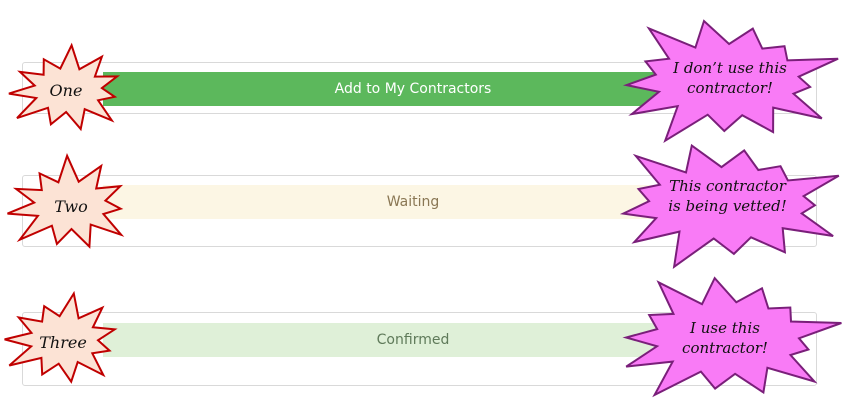 This screenshot has height=420, width=866. I want to click on note-two: This contractor is being vetted!, so click(727, 196).